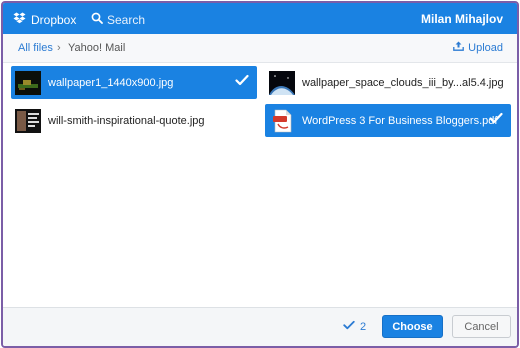 This screenshot has height=348, width=520. I want to click on search-icon, so click(97, 19).